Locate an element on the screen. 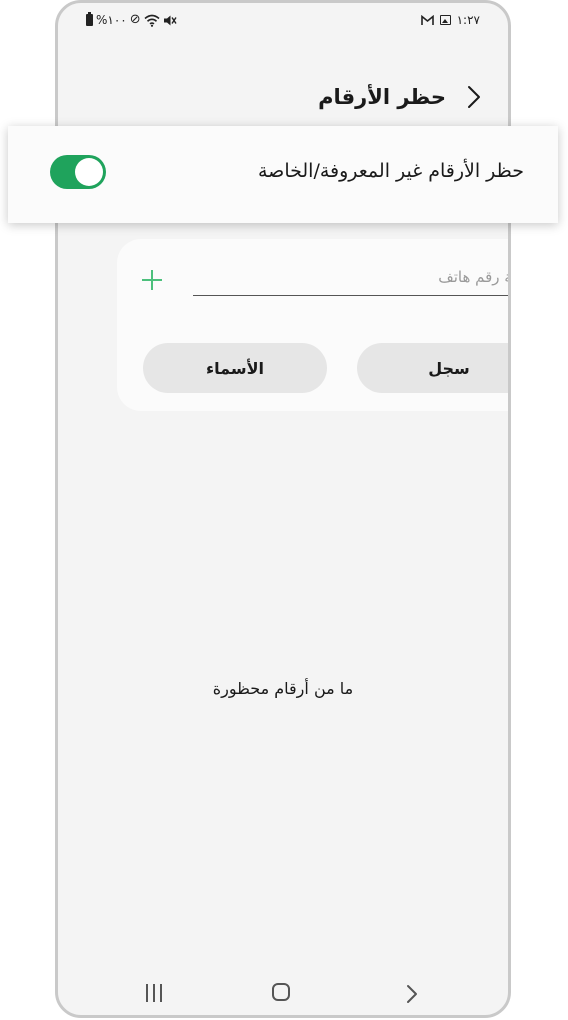  navigation-bar is located at coordinates (283, 994).